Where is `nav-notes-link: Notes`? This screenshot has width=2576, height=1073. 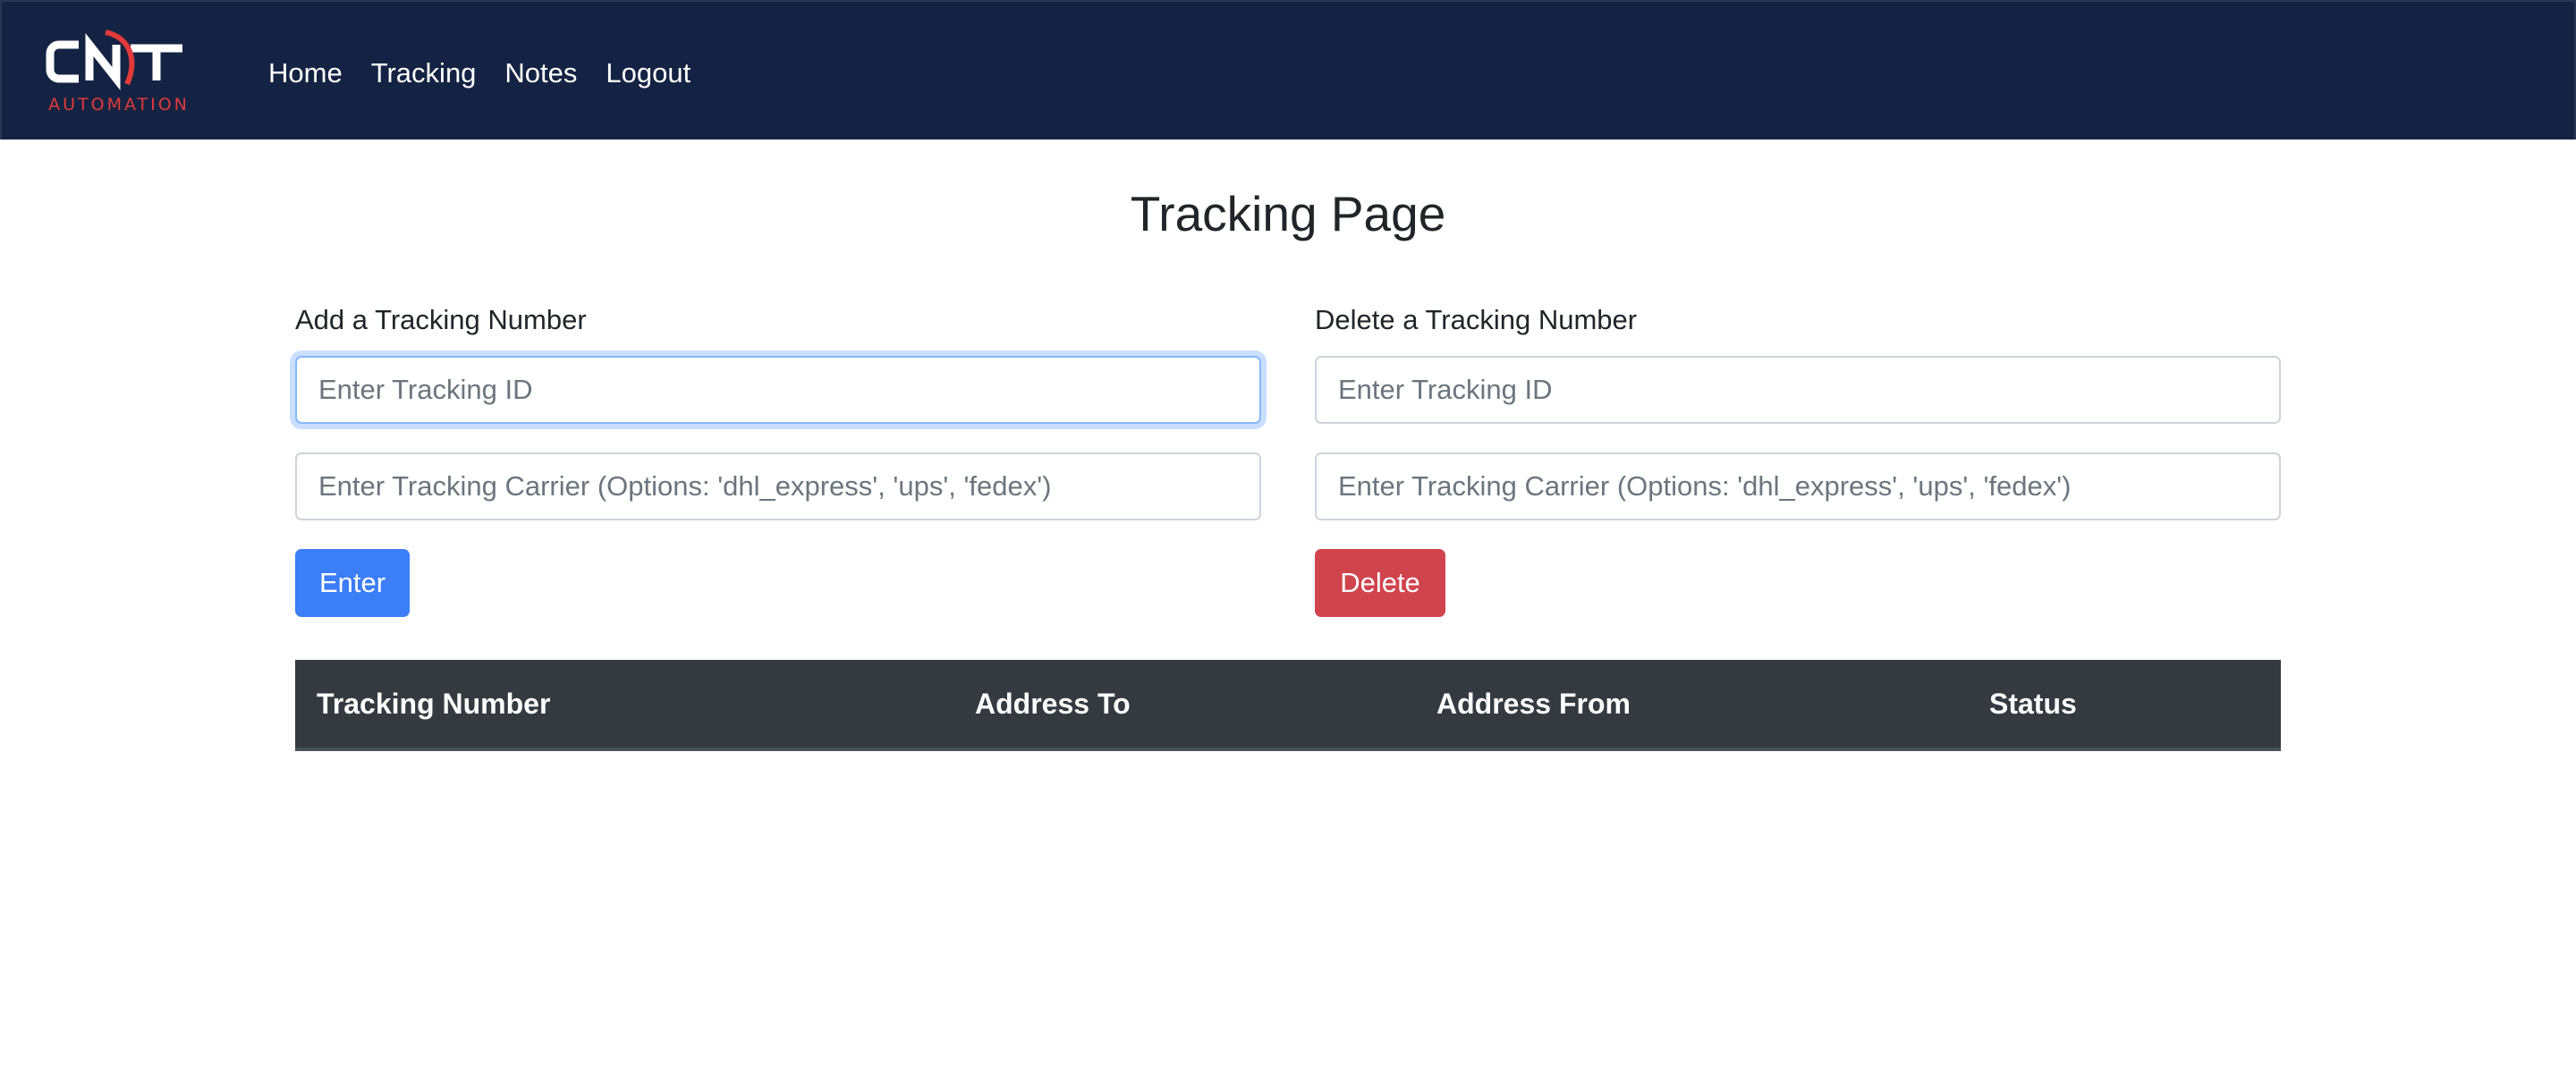 nav-notes-link: Notes is located at coordinates (540, 73).